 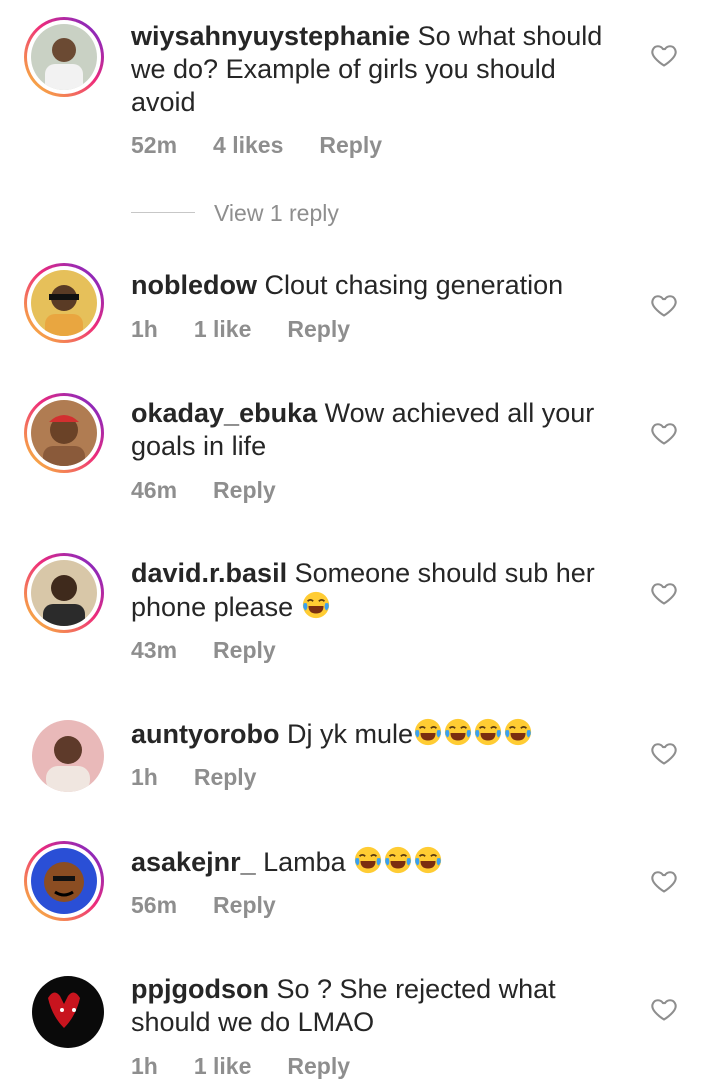 I want to click on comment-body: Lamba, so click(x=304, y=862).